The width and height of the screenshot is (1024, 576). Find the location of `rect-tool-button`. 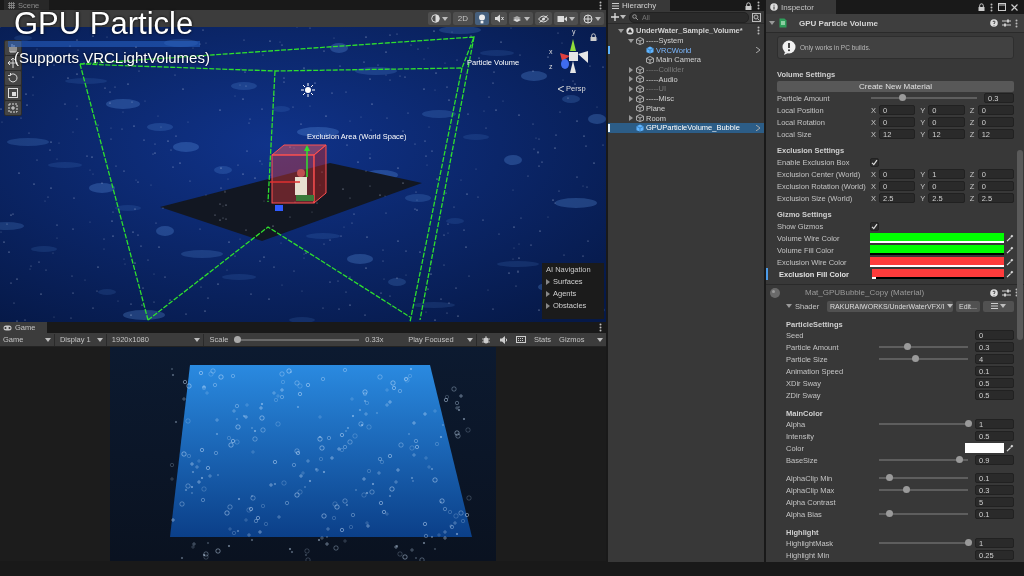

rect-tool-button is located at coordinates (13, 108).